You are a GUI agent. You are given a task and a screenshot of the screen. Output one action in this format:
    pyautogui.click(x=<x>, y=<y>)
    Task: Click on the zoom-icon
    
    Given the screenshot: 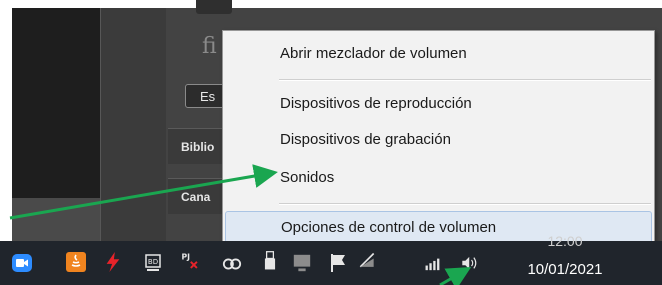 What is the action you would take?
    pyautogui.click(x=22, y=263)
    